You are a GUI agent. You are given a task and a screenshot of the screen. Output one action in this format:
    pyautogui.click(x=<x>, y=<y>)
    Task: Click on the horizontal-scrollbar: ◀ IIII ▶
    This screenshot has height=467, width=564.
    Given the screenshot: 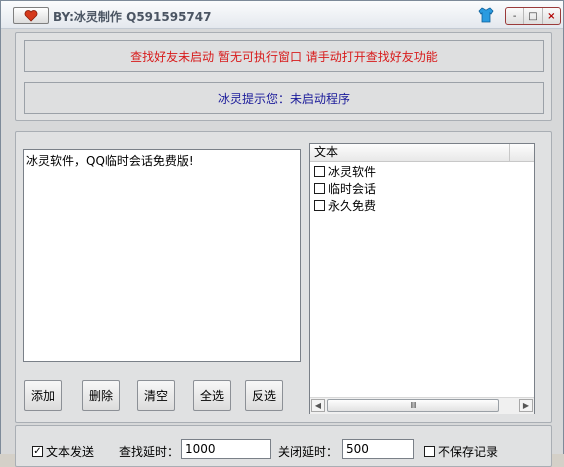 What is the action you would take?
    pyautogui.click(x=422, y=405)
    